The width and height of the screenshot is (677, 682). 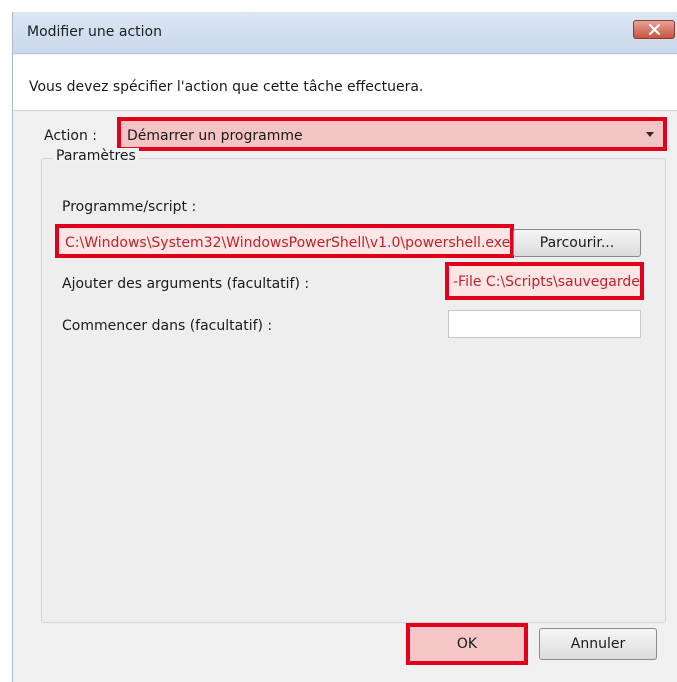 I want to click on close-button, so click(x=654, y=29).